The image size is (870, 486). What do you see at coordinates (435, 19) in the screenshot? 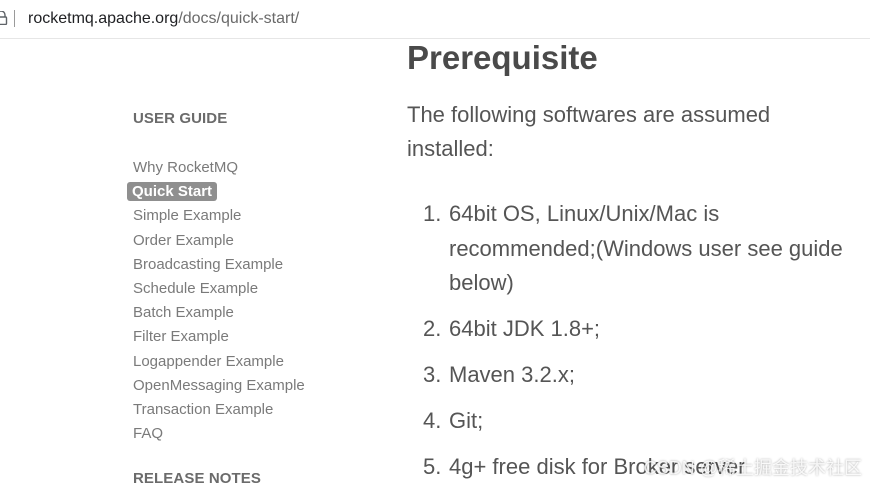
I see `address-bar: rocketmq.apache.org/docs/quick-start/` at bounding box center [435, 19].